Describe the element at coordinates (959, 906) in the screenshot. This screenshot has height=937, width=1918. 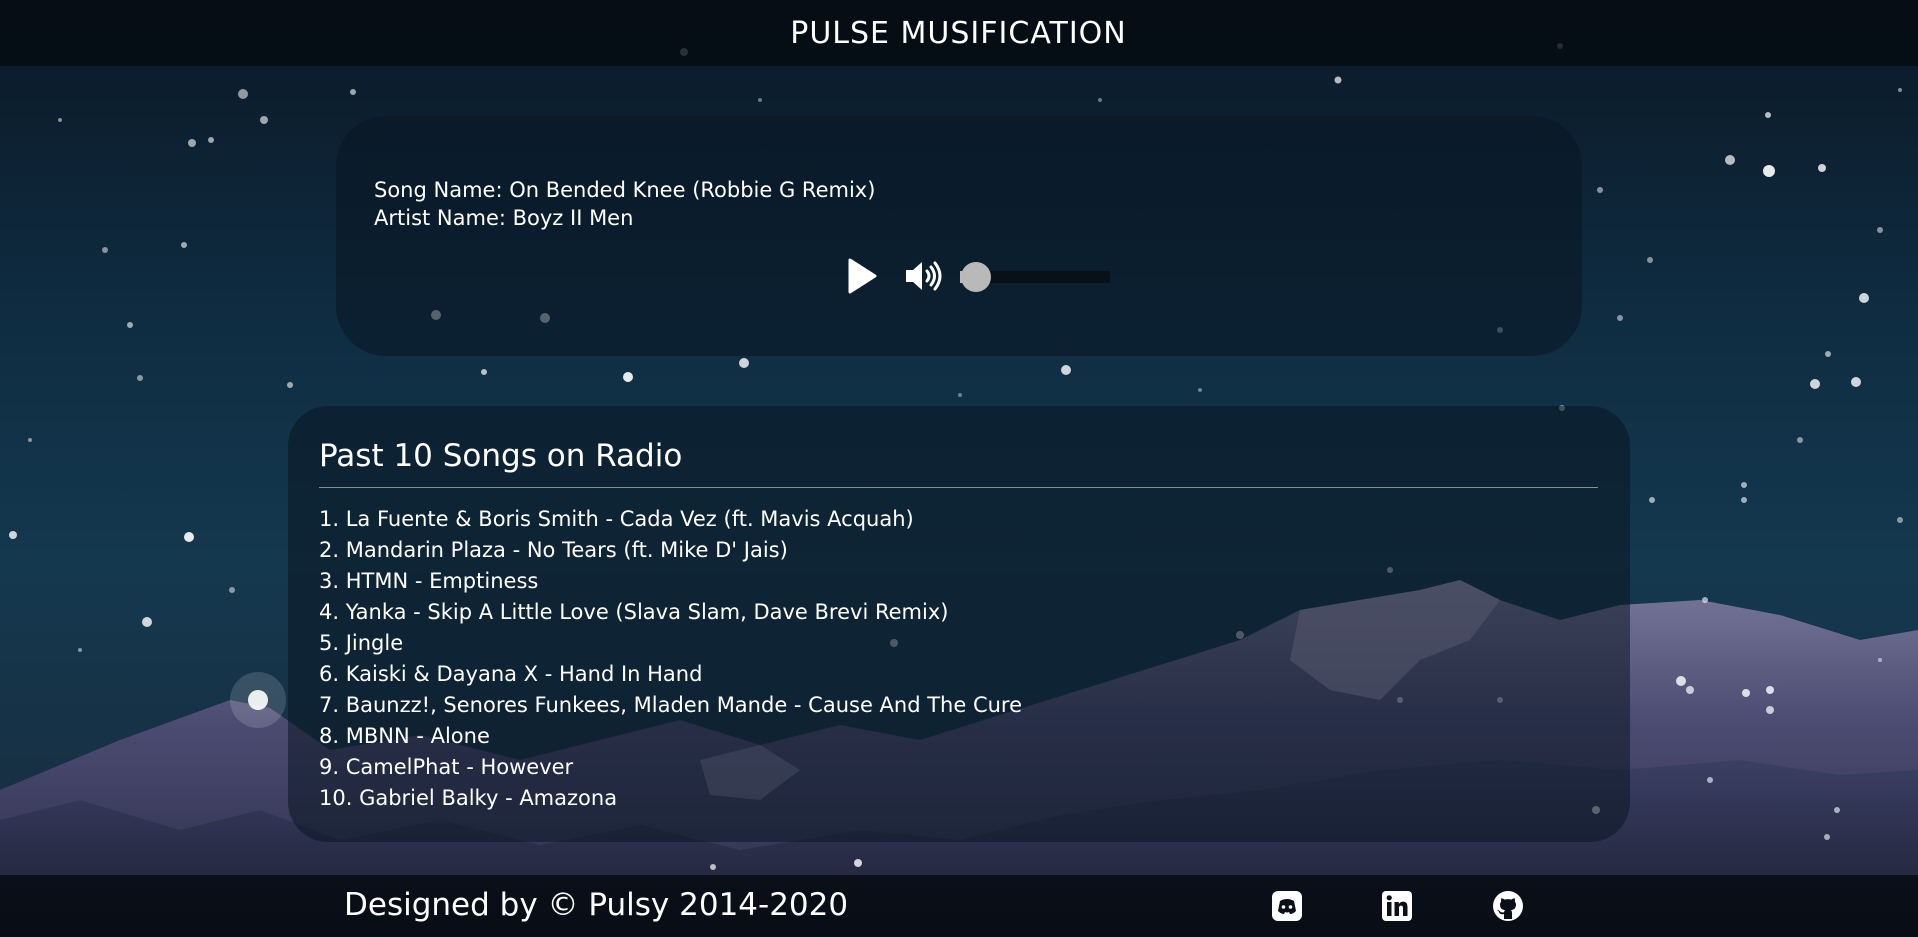
I see `footer-bar: Designed by © Pulsy 2014-2020` at that location.